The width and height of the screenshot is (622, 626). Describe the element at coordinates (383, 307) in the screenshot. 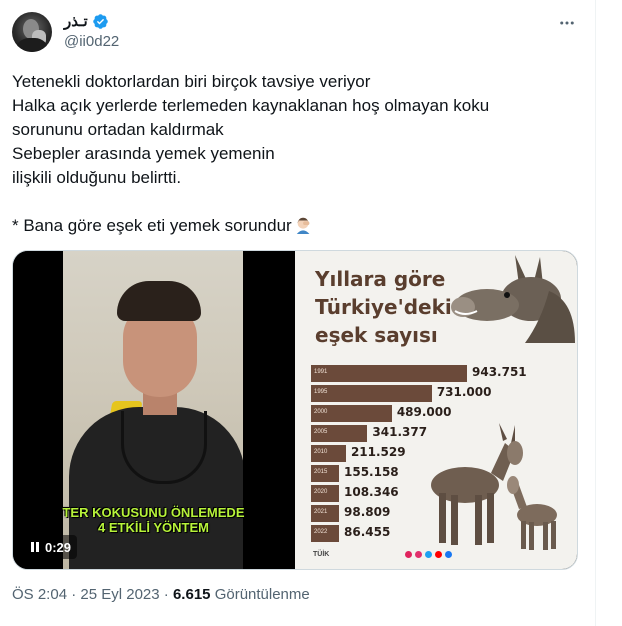

I see `infographic-title-line2: Türkiye'deki` at that location.